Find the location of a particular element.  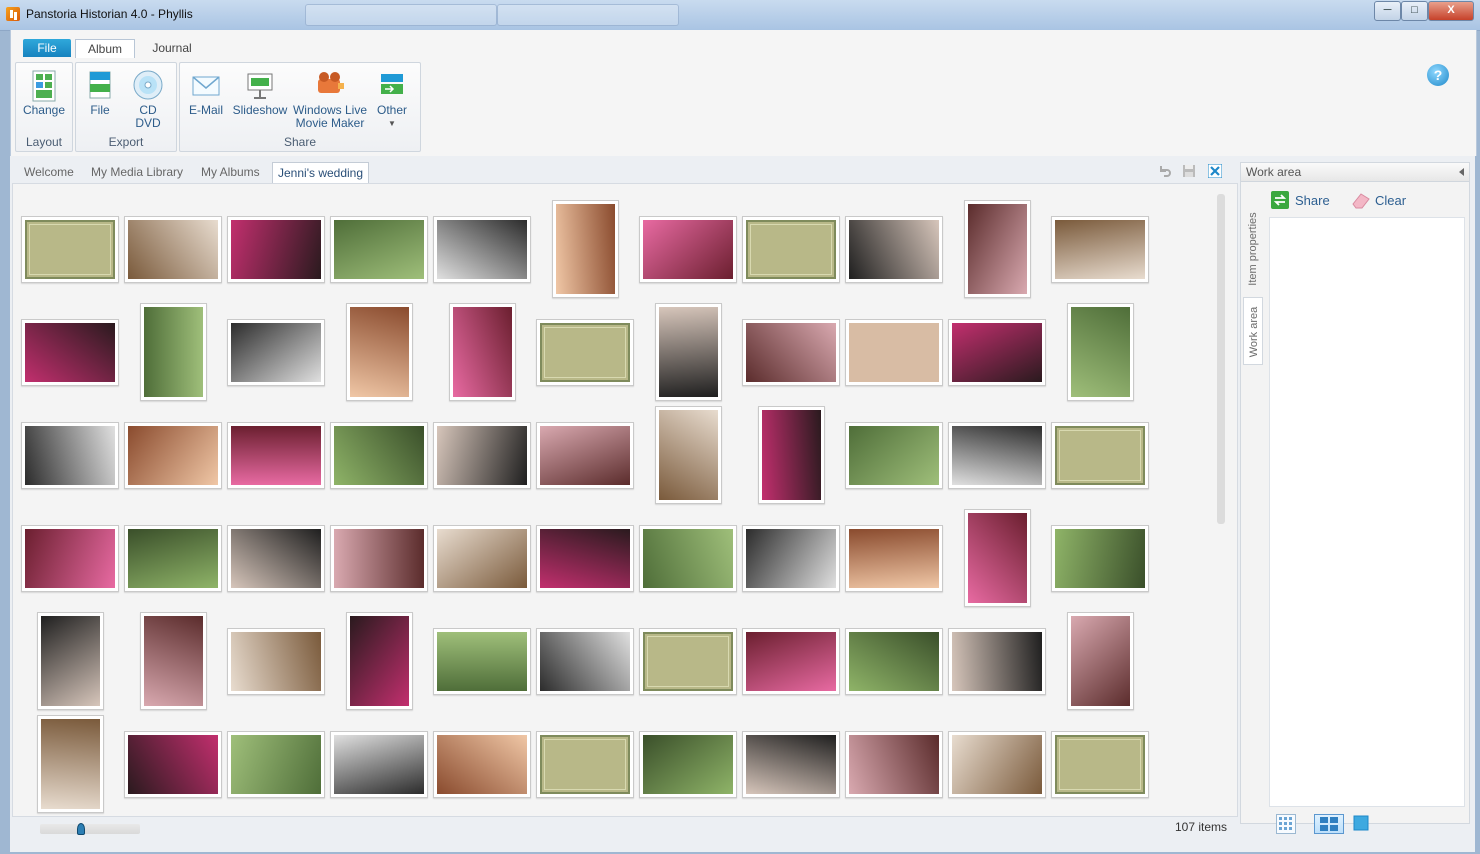

export-cd-dvd-button: CD DVD is located at coordinates (148, 98).